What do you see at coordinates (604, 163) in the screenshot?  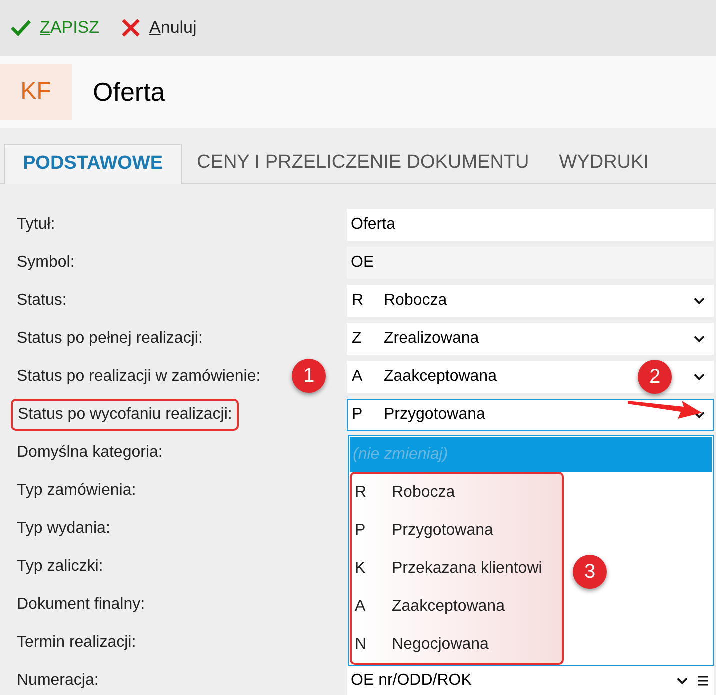 I see `tab: WYDRUKI` at bounding box center [604, 163].